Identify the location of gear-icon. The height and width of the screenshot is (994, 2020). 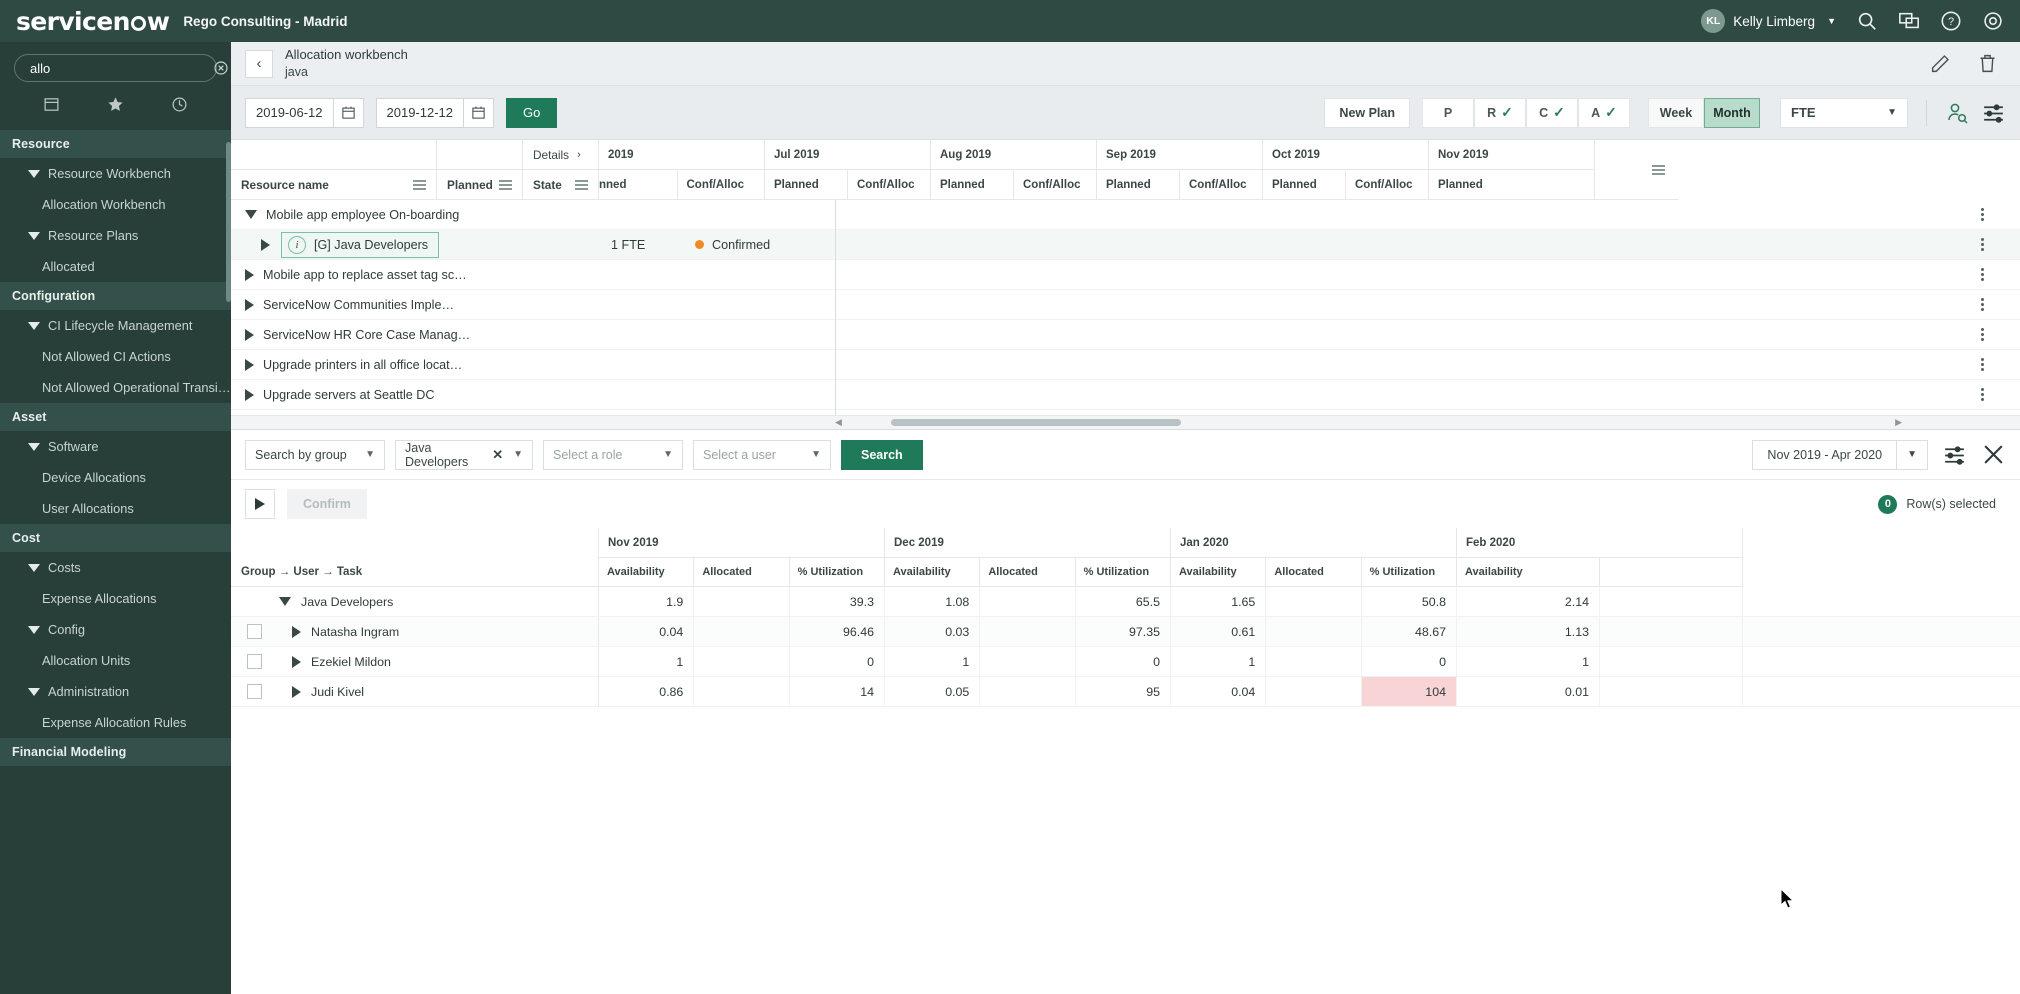
(1993, 21).